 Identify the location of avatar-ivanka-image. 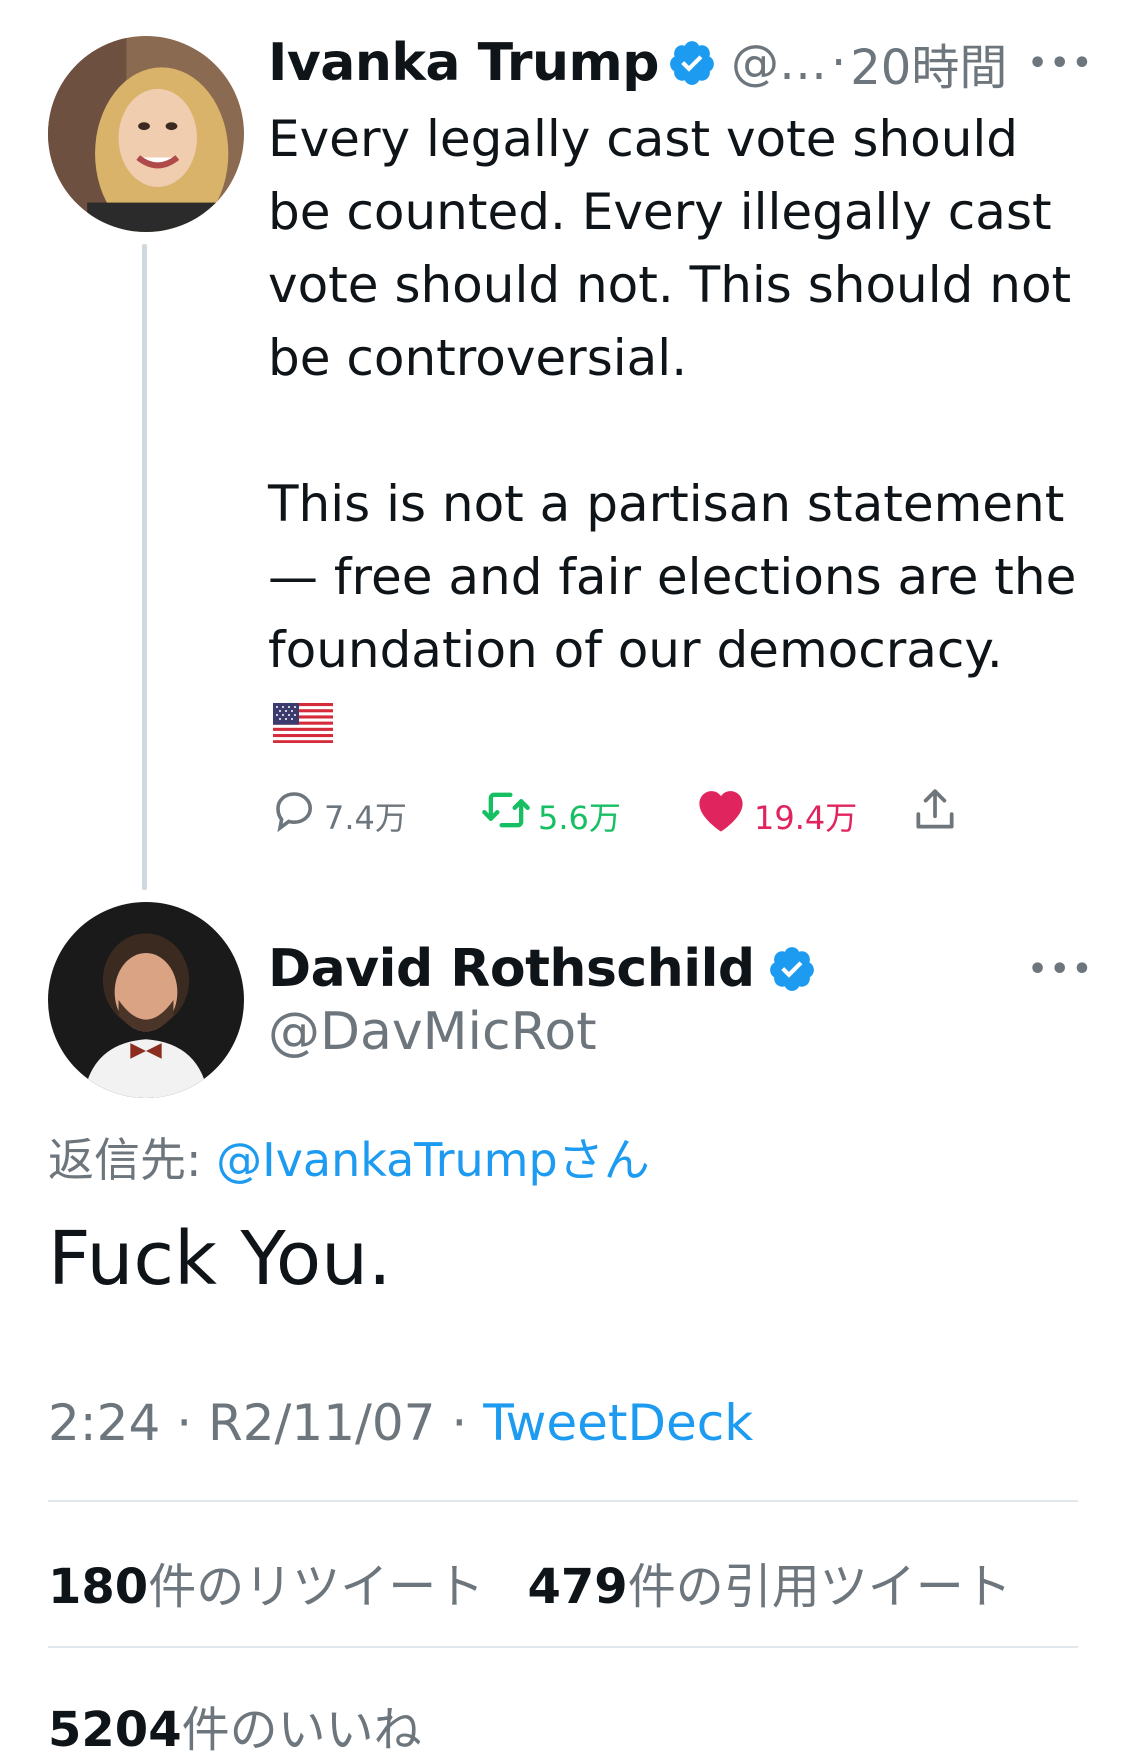
(146, 134).